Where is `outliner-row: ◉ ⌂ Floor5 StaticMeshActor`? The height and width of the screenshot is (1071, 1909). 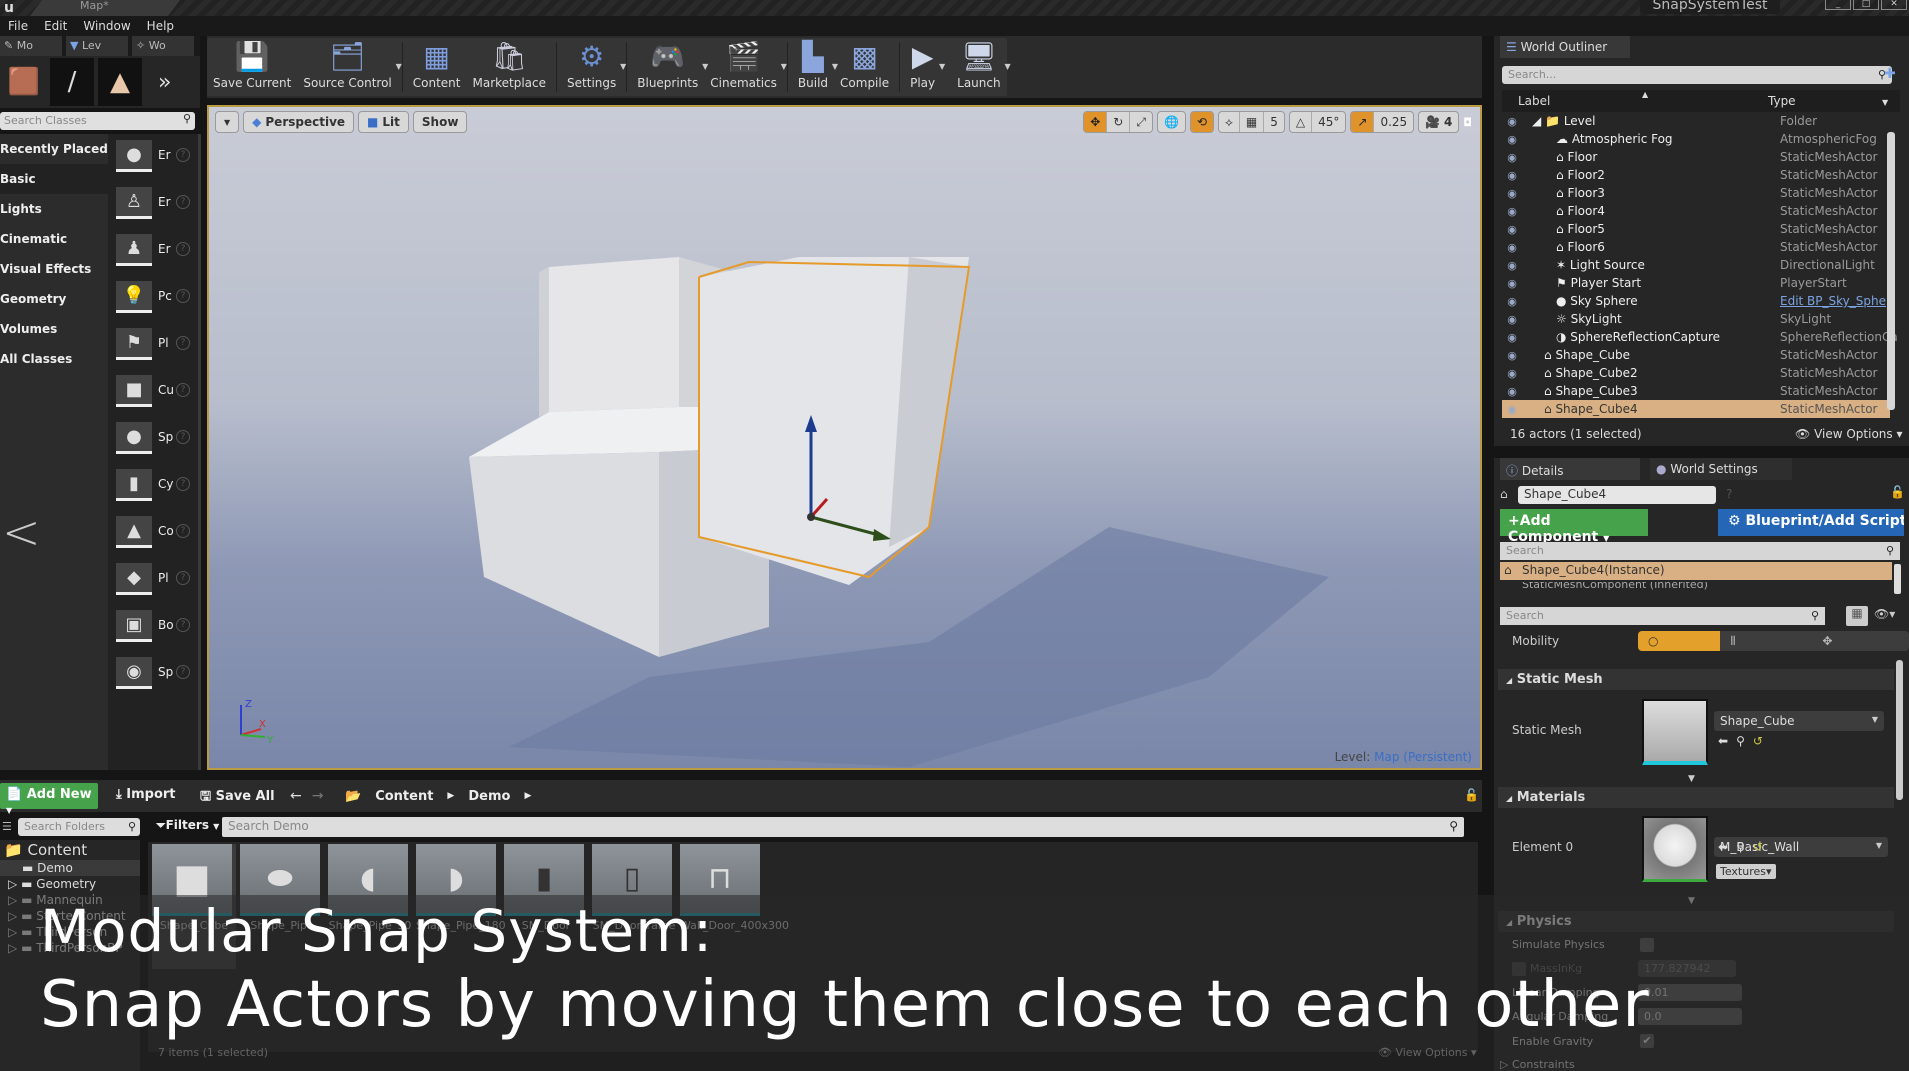
outliner-row: ◉ ⌂ Floor5 StaticMeshActor is located at coordinates (1696, 229).